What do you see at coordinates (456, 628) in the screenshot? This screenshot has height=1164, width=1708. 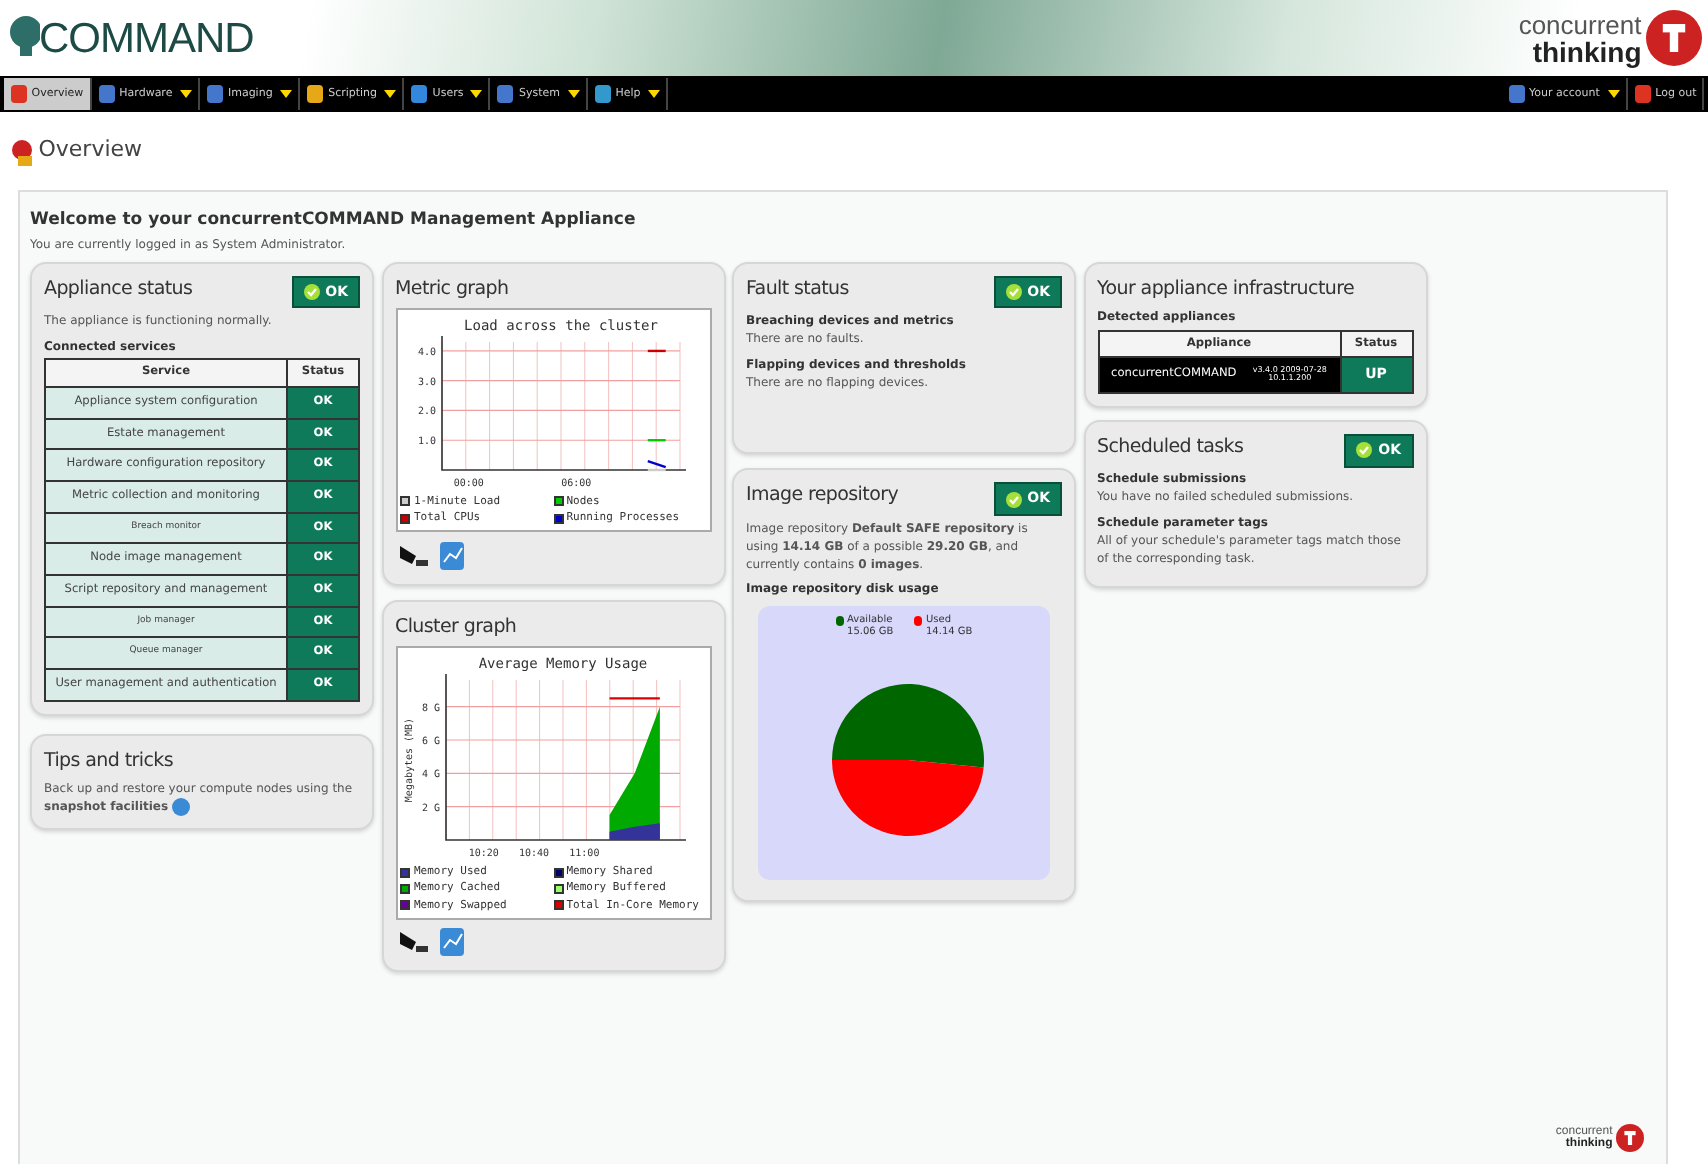 I see `panel-title: Cluster graph` at bounding box center [456, 628].